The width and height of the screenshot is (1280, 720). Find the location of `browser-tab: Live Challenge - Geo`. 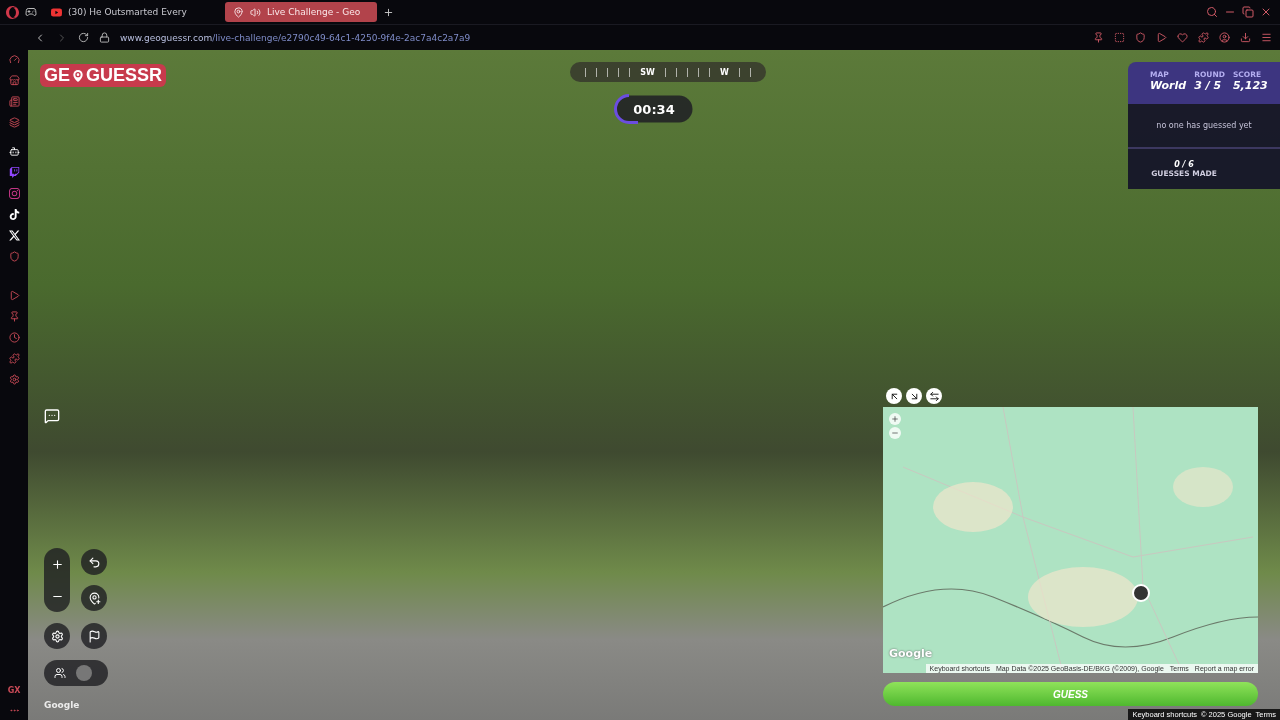

browser-tab: Live Challenge - Geo is located at coordinates (301, 12).